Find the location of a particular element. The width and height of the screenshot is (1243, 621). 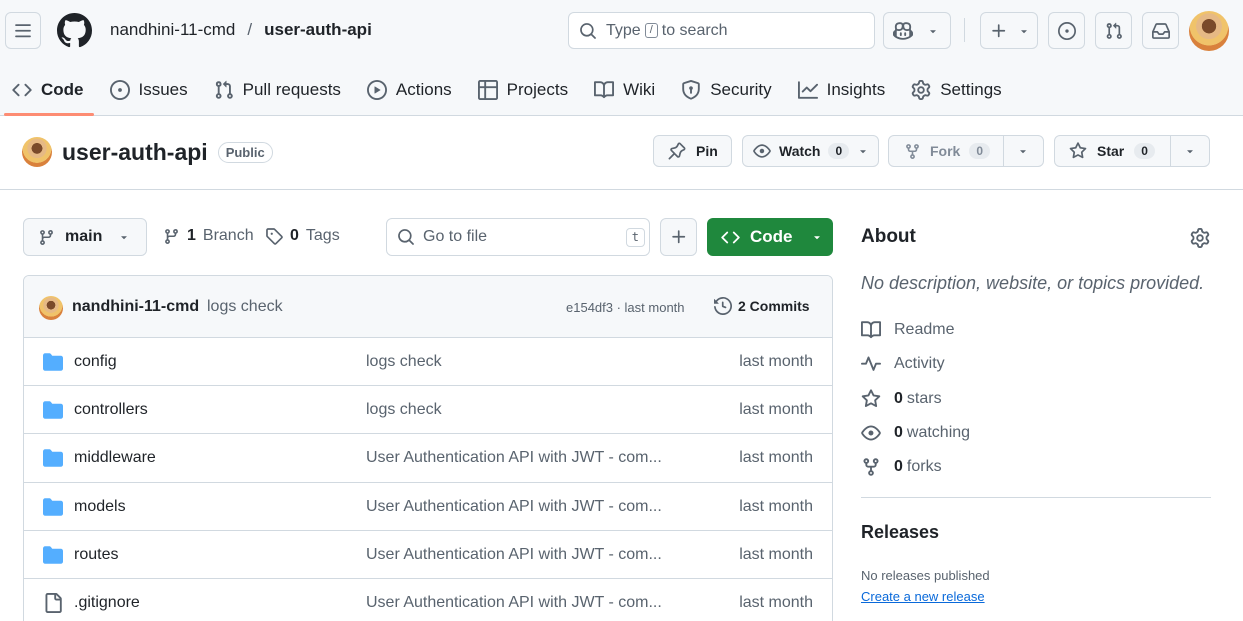

file-name: models is located at coordinates (100, 507).